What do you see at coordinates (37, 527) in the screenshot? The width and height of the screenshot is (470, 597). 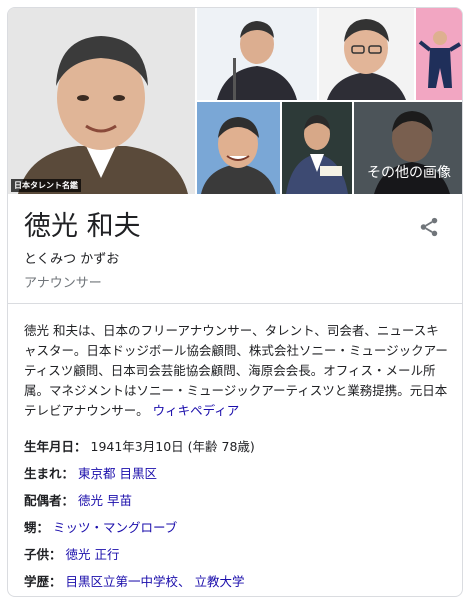 I see `fact-label: 甥：` at bounding box center [37, 527].